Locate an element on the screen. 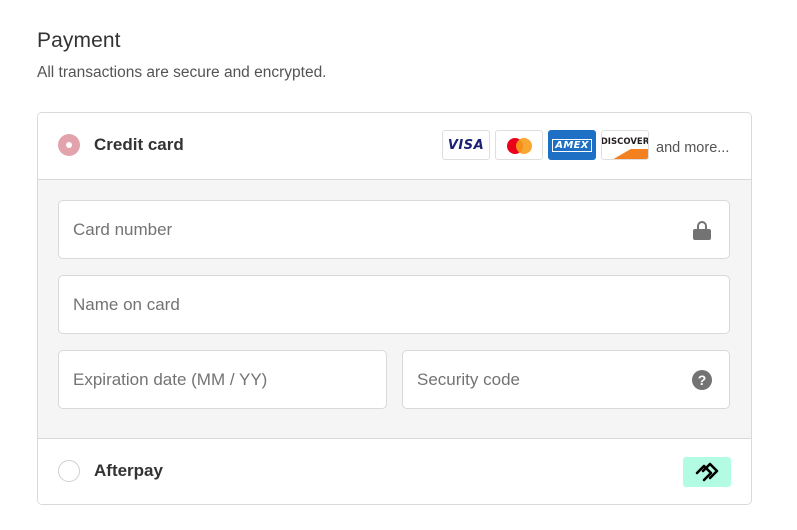  help-icon: ? is located at coordinates (702, 380).